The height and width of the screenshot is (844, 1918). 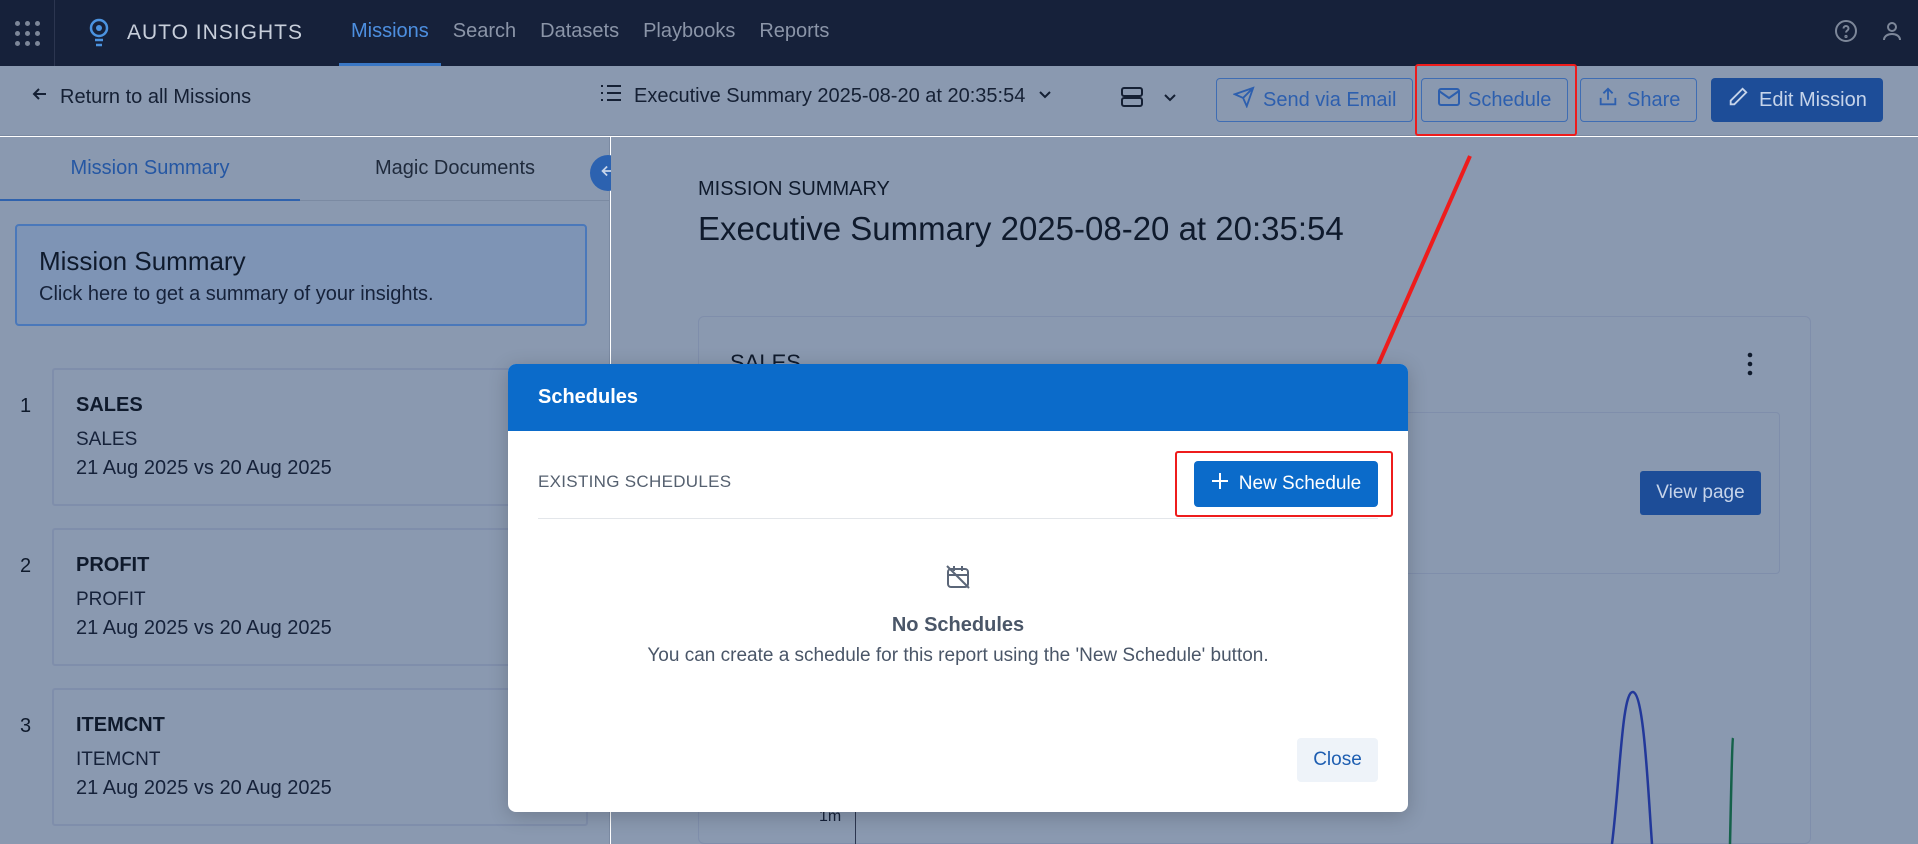 What do you see at coordinates (1750, 366) in the screenshot?
I see `more-options-icon` at bounding box center [1750, 366].